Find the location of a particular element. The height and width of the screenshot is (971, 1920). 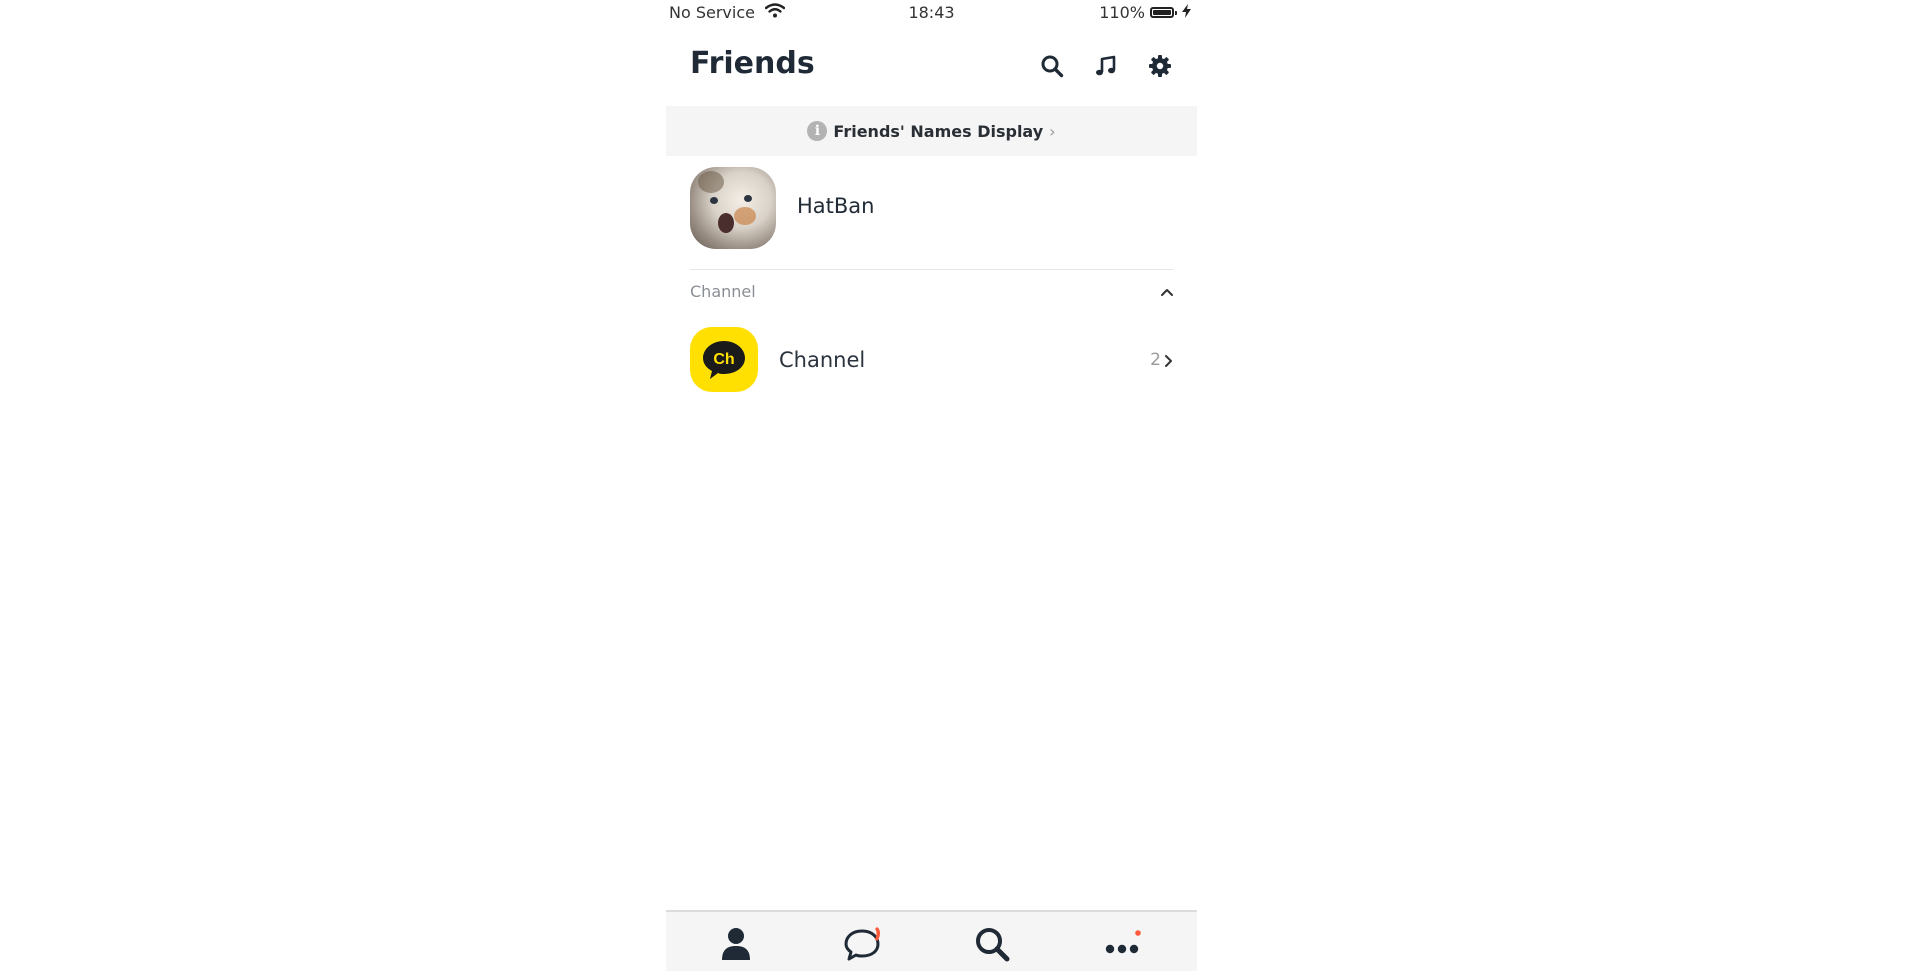

profile-name: HatBan is located at coordinates (836, 206).